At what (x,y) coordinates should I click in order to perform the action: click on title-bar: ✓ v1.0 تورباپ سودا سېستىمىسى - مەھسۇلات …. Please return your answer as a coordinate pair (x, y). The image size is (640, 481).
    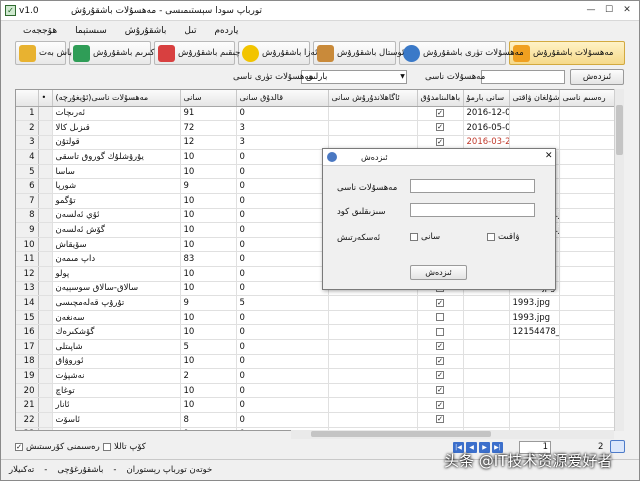
    Looking at the image, I should click on (320, 11).